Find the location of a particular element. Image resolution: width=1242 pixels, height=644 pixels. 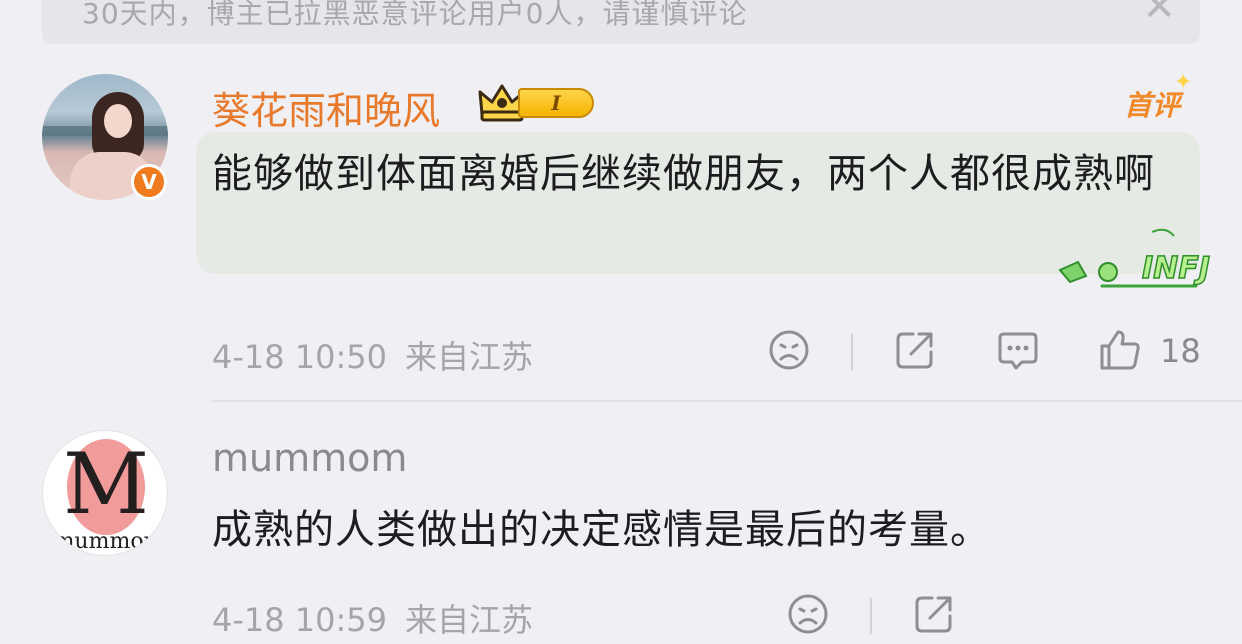

comment-text: 成熟的人类做出的决定感情是最后的考量。 is located at coordinates (601, 530).